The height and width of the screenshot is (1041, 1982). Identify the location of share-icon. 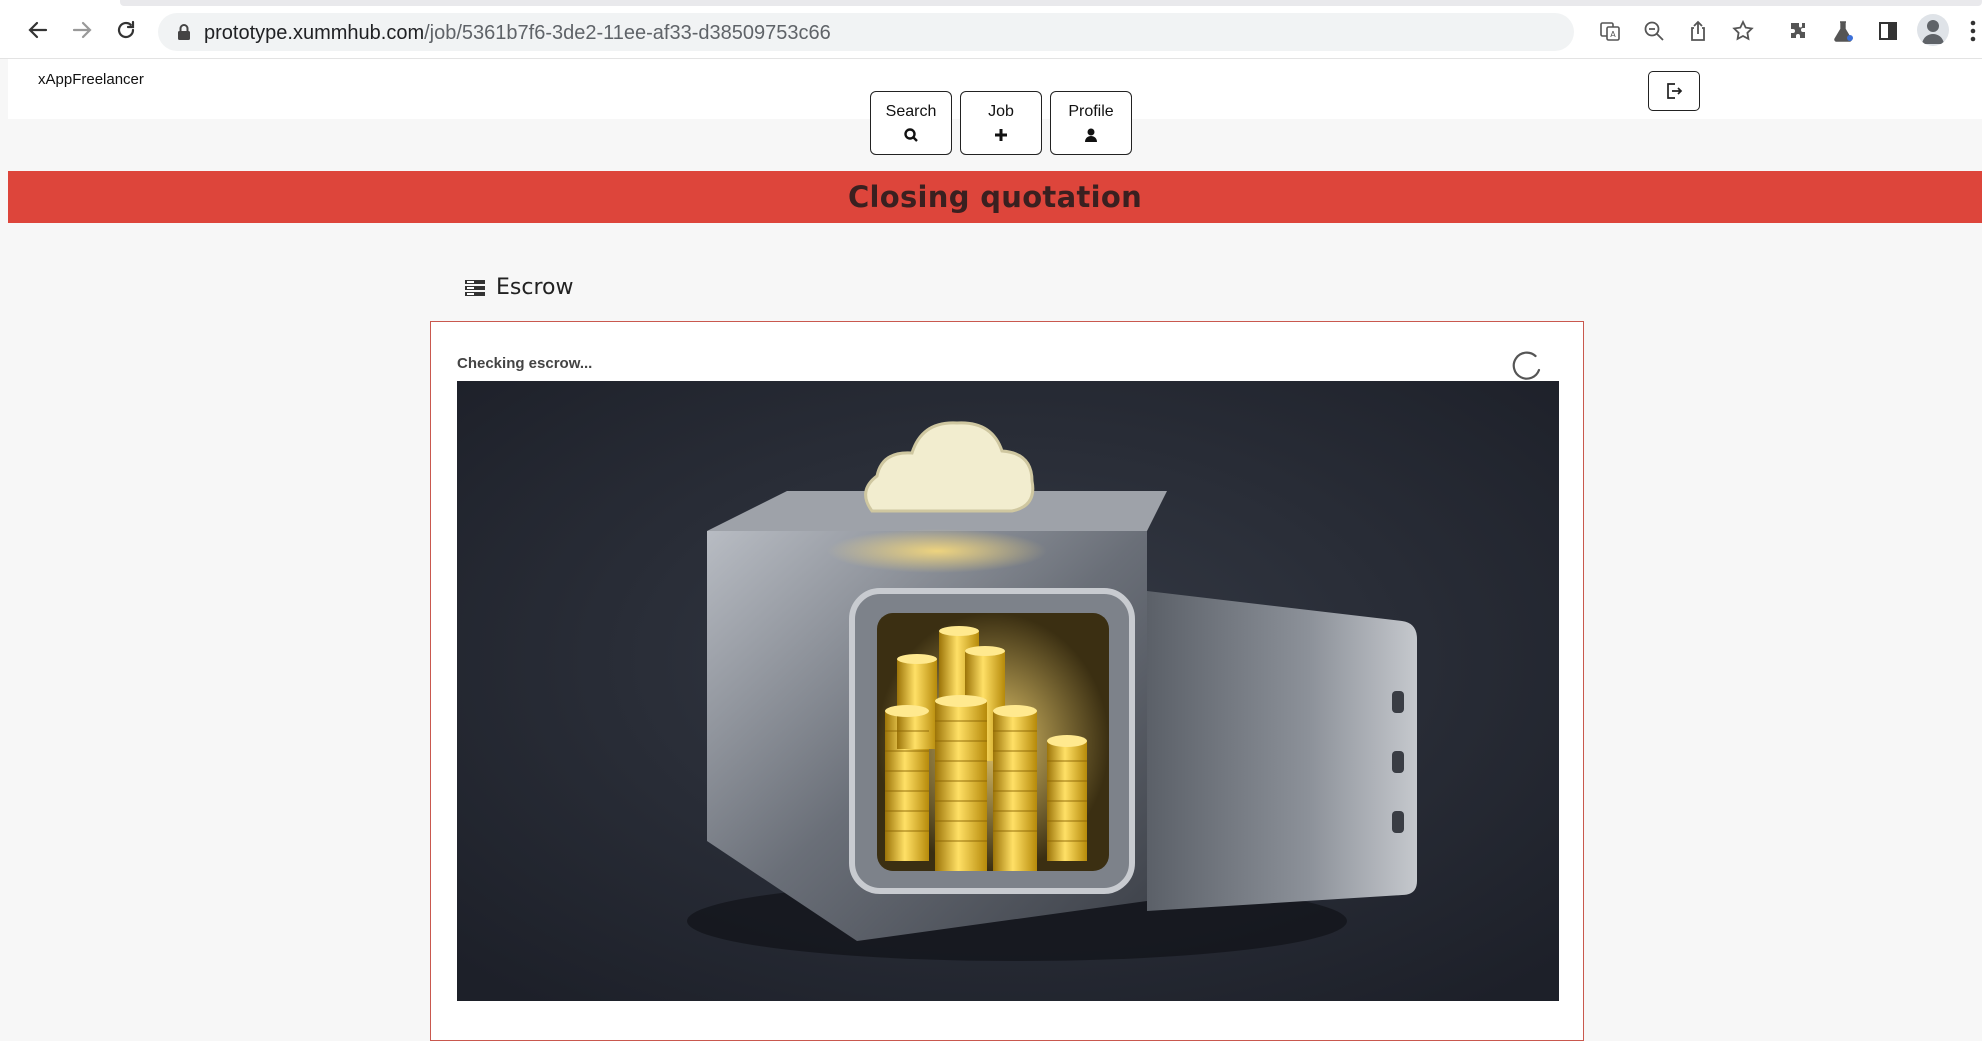
(1698, 31).